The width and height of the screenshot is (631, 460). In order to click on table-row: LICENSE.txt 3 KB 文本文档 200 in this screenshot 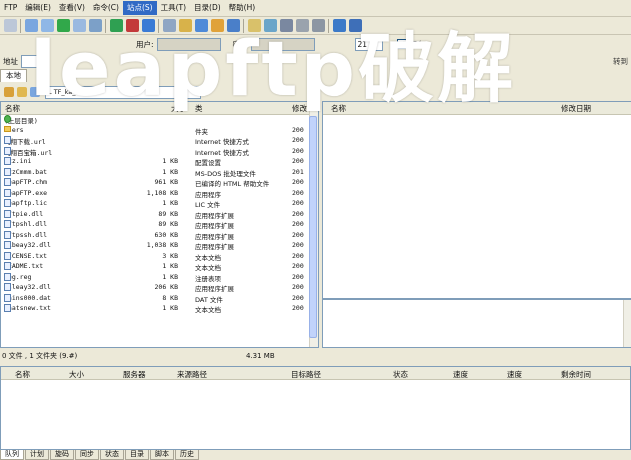, I will do `click(159, 257)`.